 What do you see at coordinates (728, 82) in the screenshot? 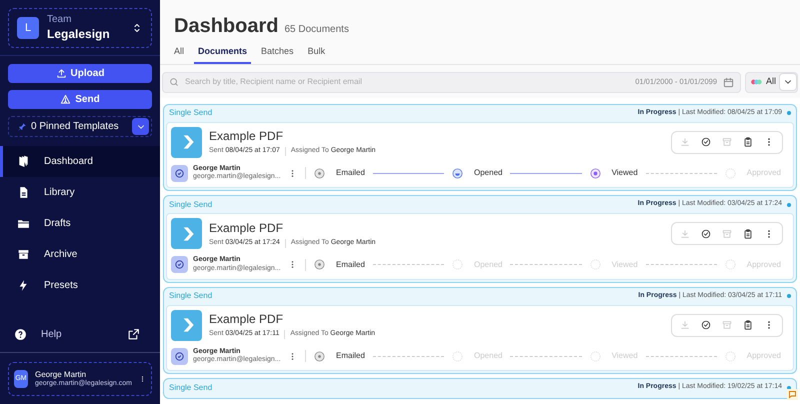
I see `calendar-icon` at bounding box center [728, 82].